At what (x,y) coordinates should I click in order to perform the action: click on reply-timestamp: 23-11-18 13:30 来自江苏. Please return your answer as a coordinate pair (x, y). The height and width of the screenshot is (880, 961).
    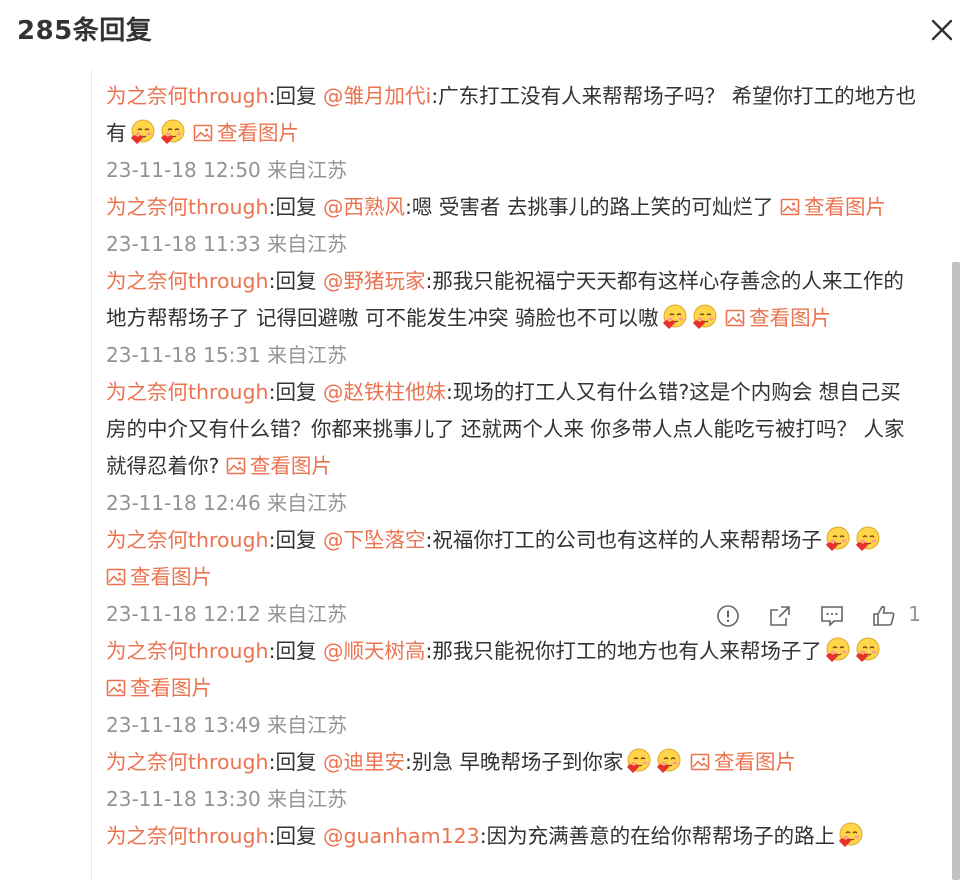
    Looking at the image, I should click on (227, 799).